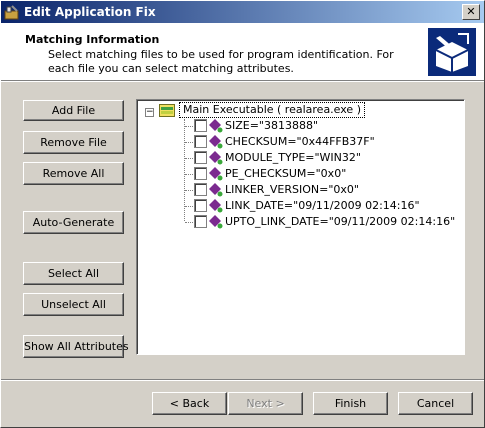 The image size is (485, 428). What do you see at coordinates (452, 52) in the screenshot?
I see `wizard-package-icon` at bounding box center [452, 52].